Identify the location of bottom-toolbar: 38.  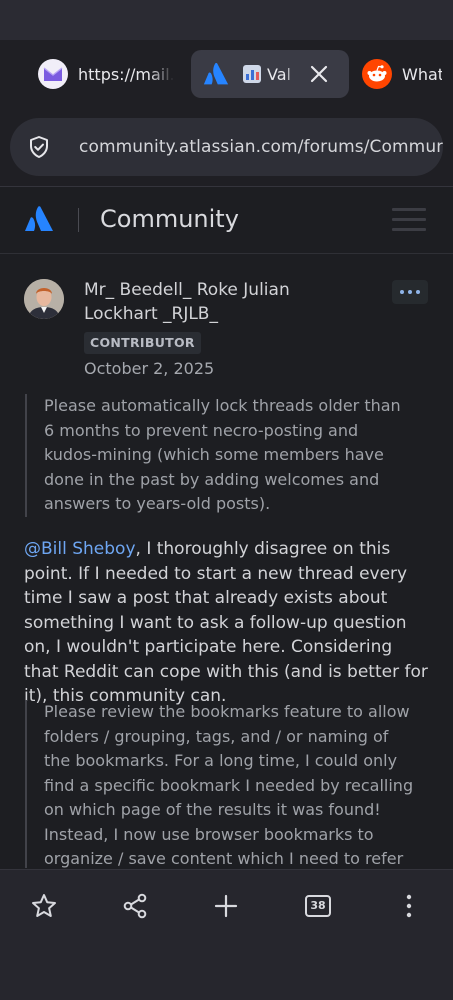
(226, 934).